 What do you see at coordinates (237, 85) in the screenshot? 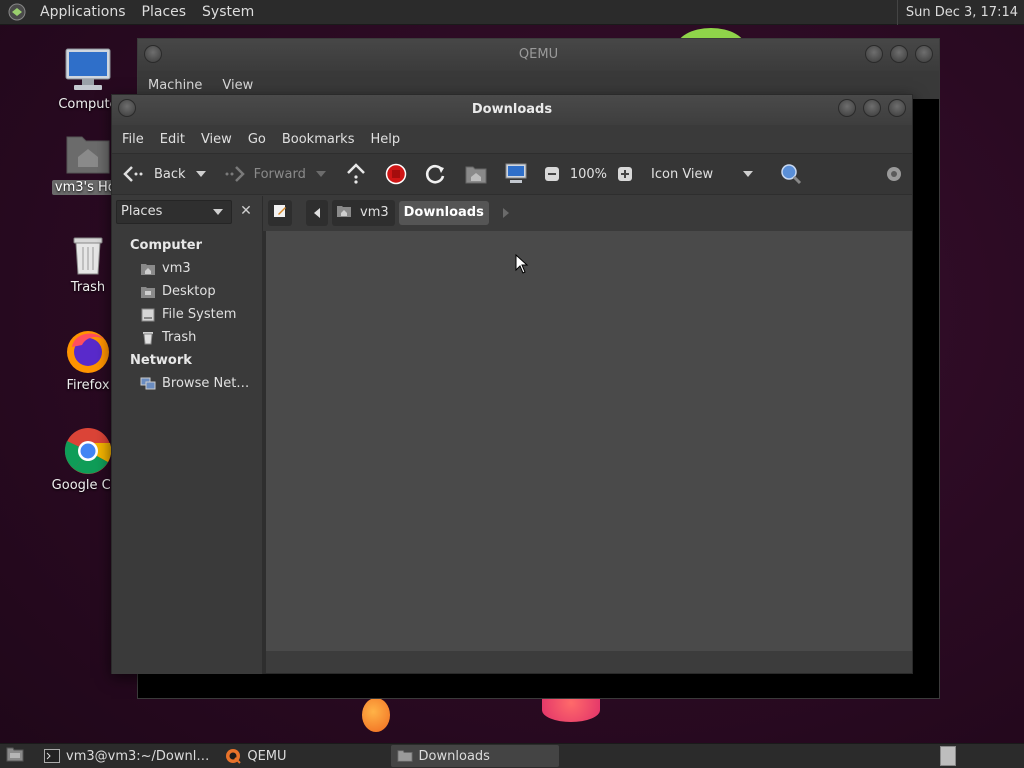
I see `qemu-menu-view: View` at bounding box center [237, 85].